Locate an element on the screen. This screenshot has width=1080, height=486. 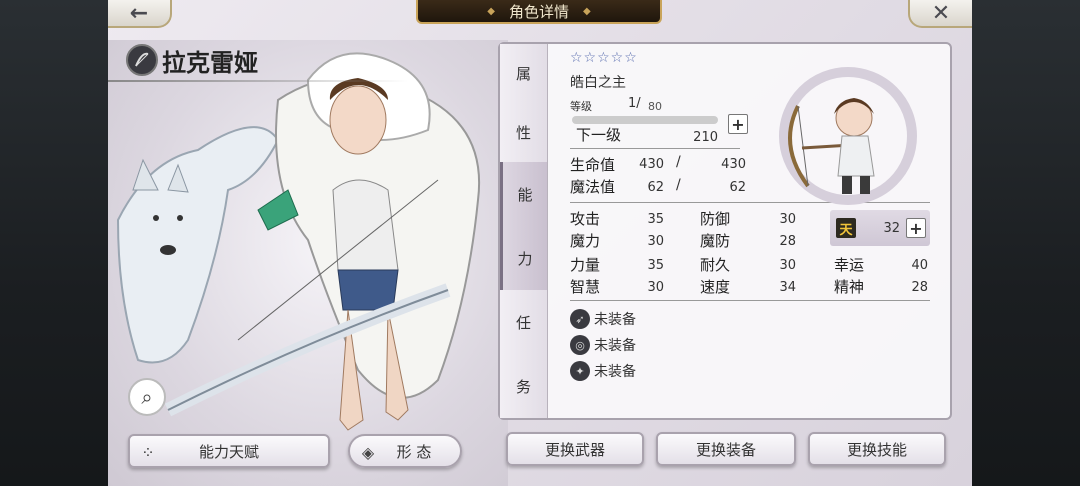
zoom-button: ⌕ is located at coordinates (147, 397).